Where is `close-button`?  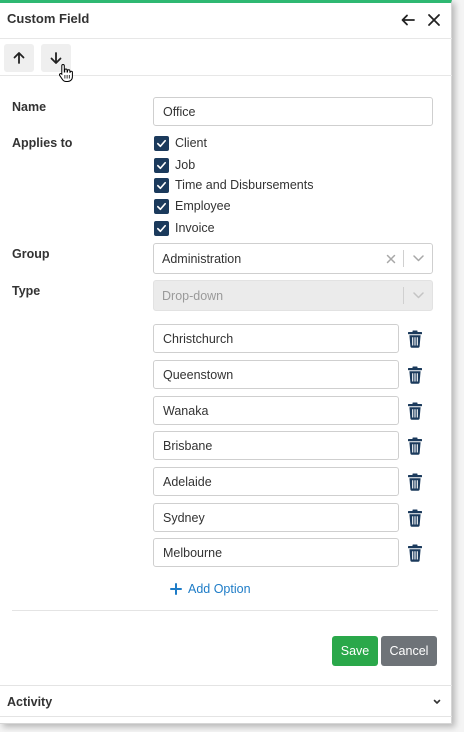
close-button is located at coordinates (434, 20).